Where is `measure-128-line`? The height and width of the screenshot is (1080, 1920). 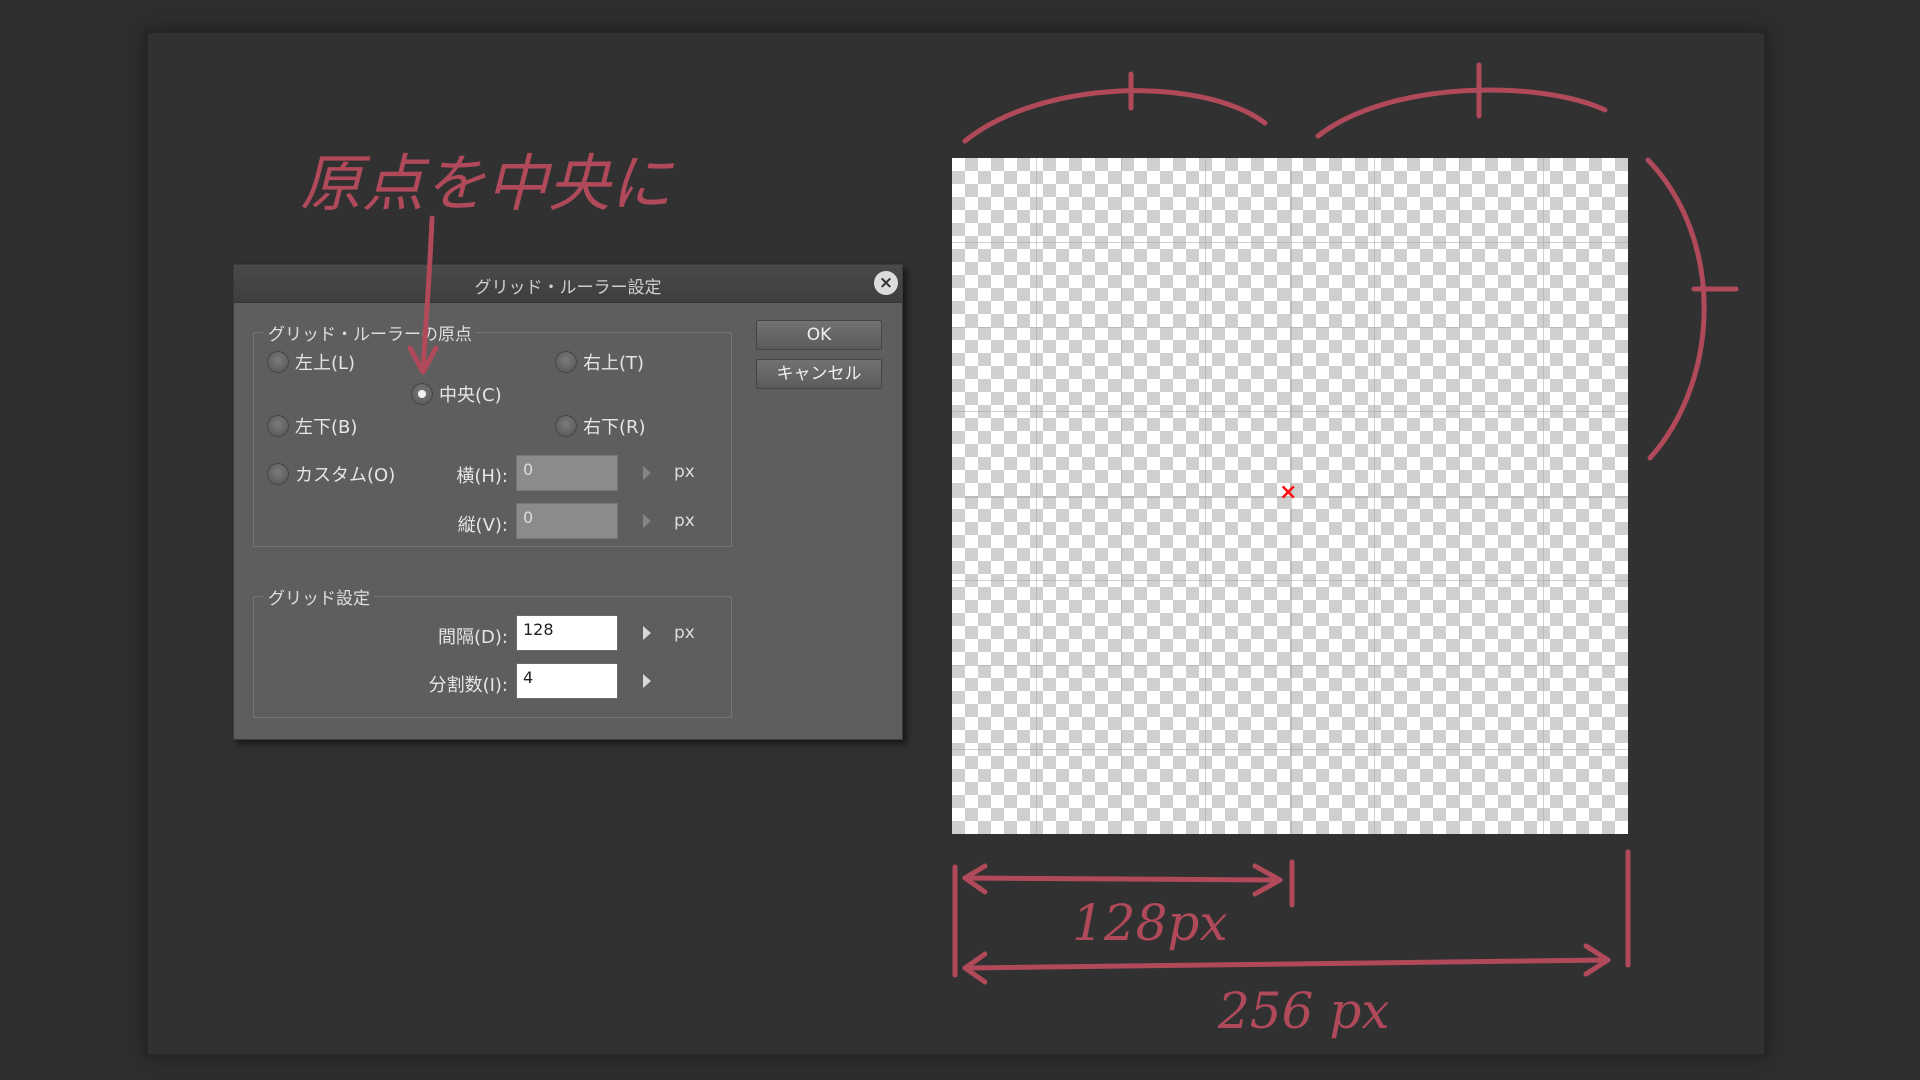 measure-128-line is located at coordinates (1122, 879).